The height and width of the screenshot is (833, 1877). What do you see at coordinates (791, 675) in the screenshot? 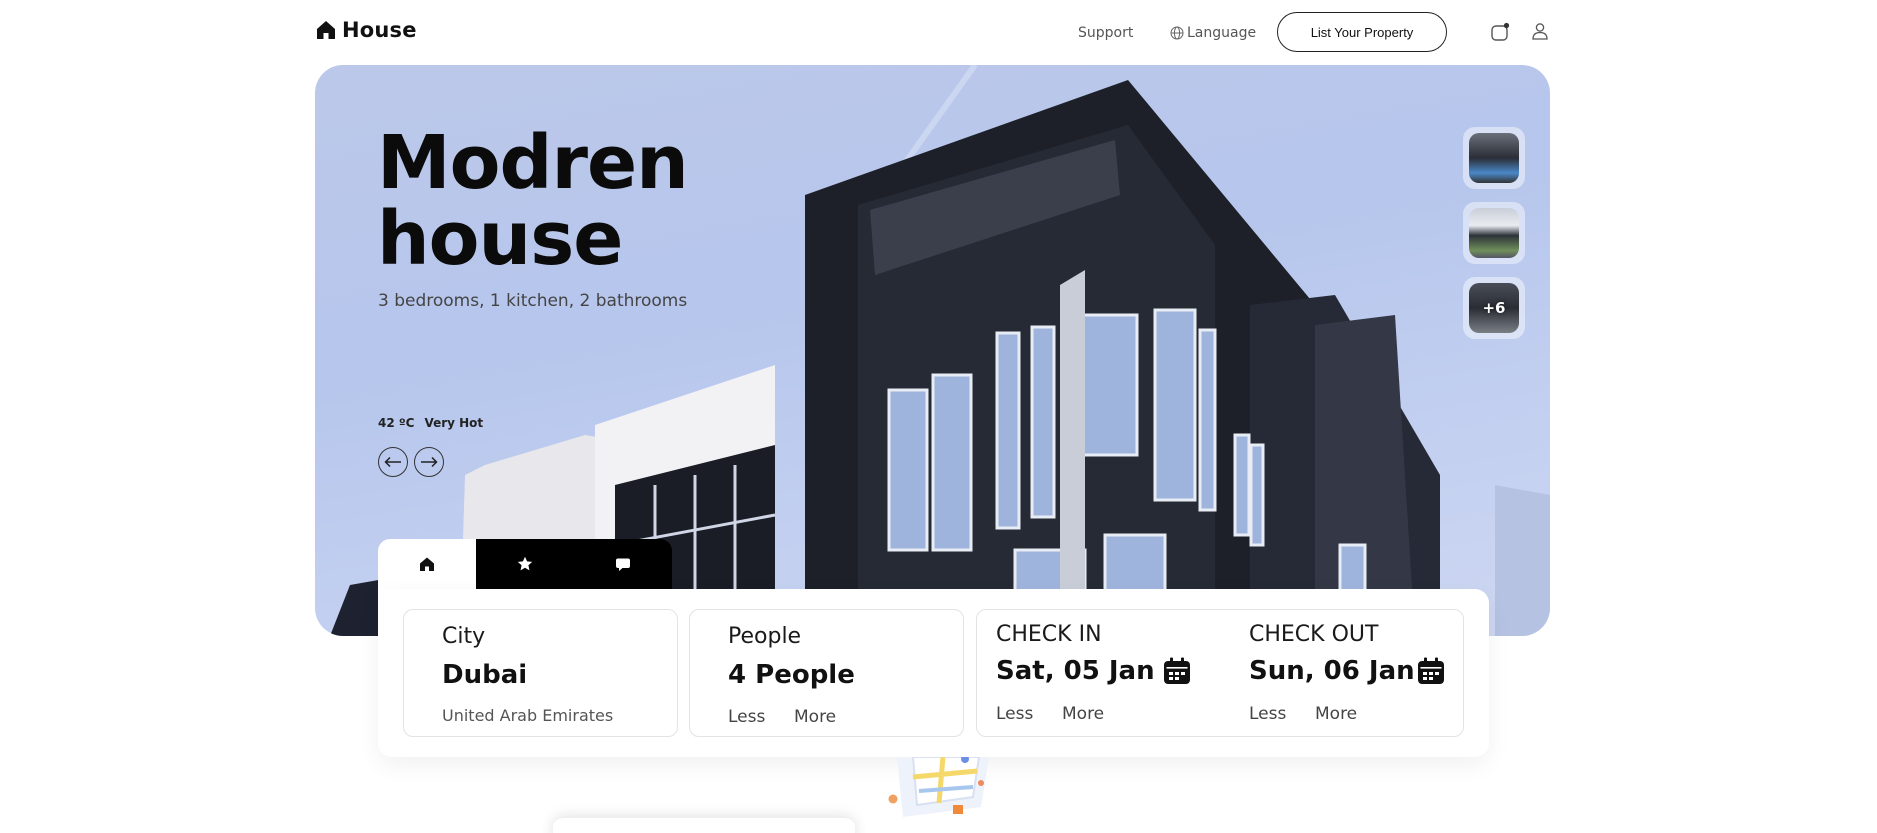
I see `people-value: 4 People` at bounding box center [791, 675].